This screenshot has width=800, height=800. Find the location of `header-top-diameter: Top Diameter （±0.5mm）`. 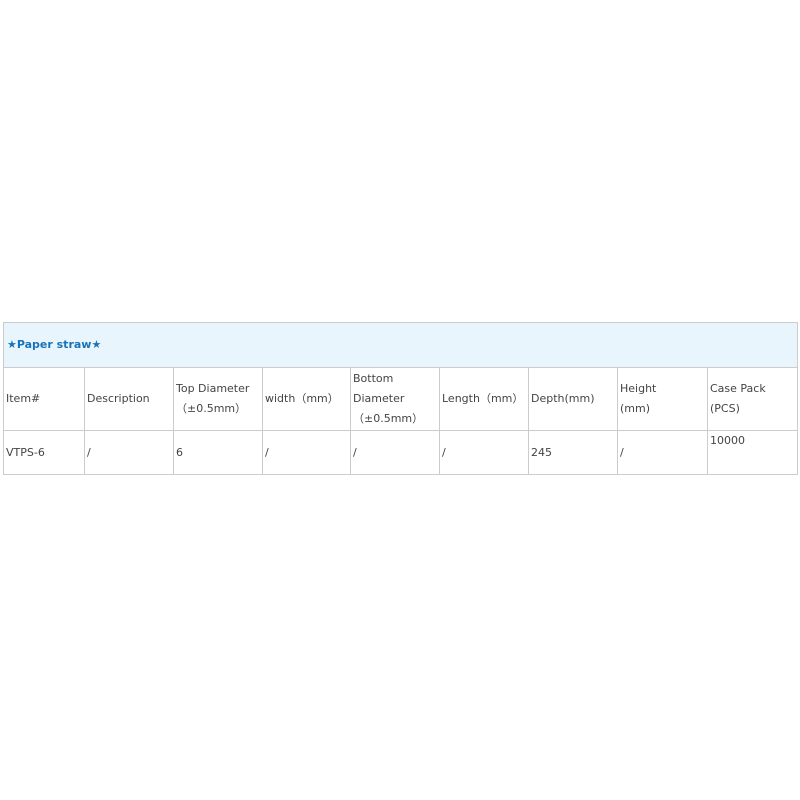

header-top-diameter: Top Diameter （±0.5mm） is located at coordinates (218, 399).